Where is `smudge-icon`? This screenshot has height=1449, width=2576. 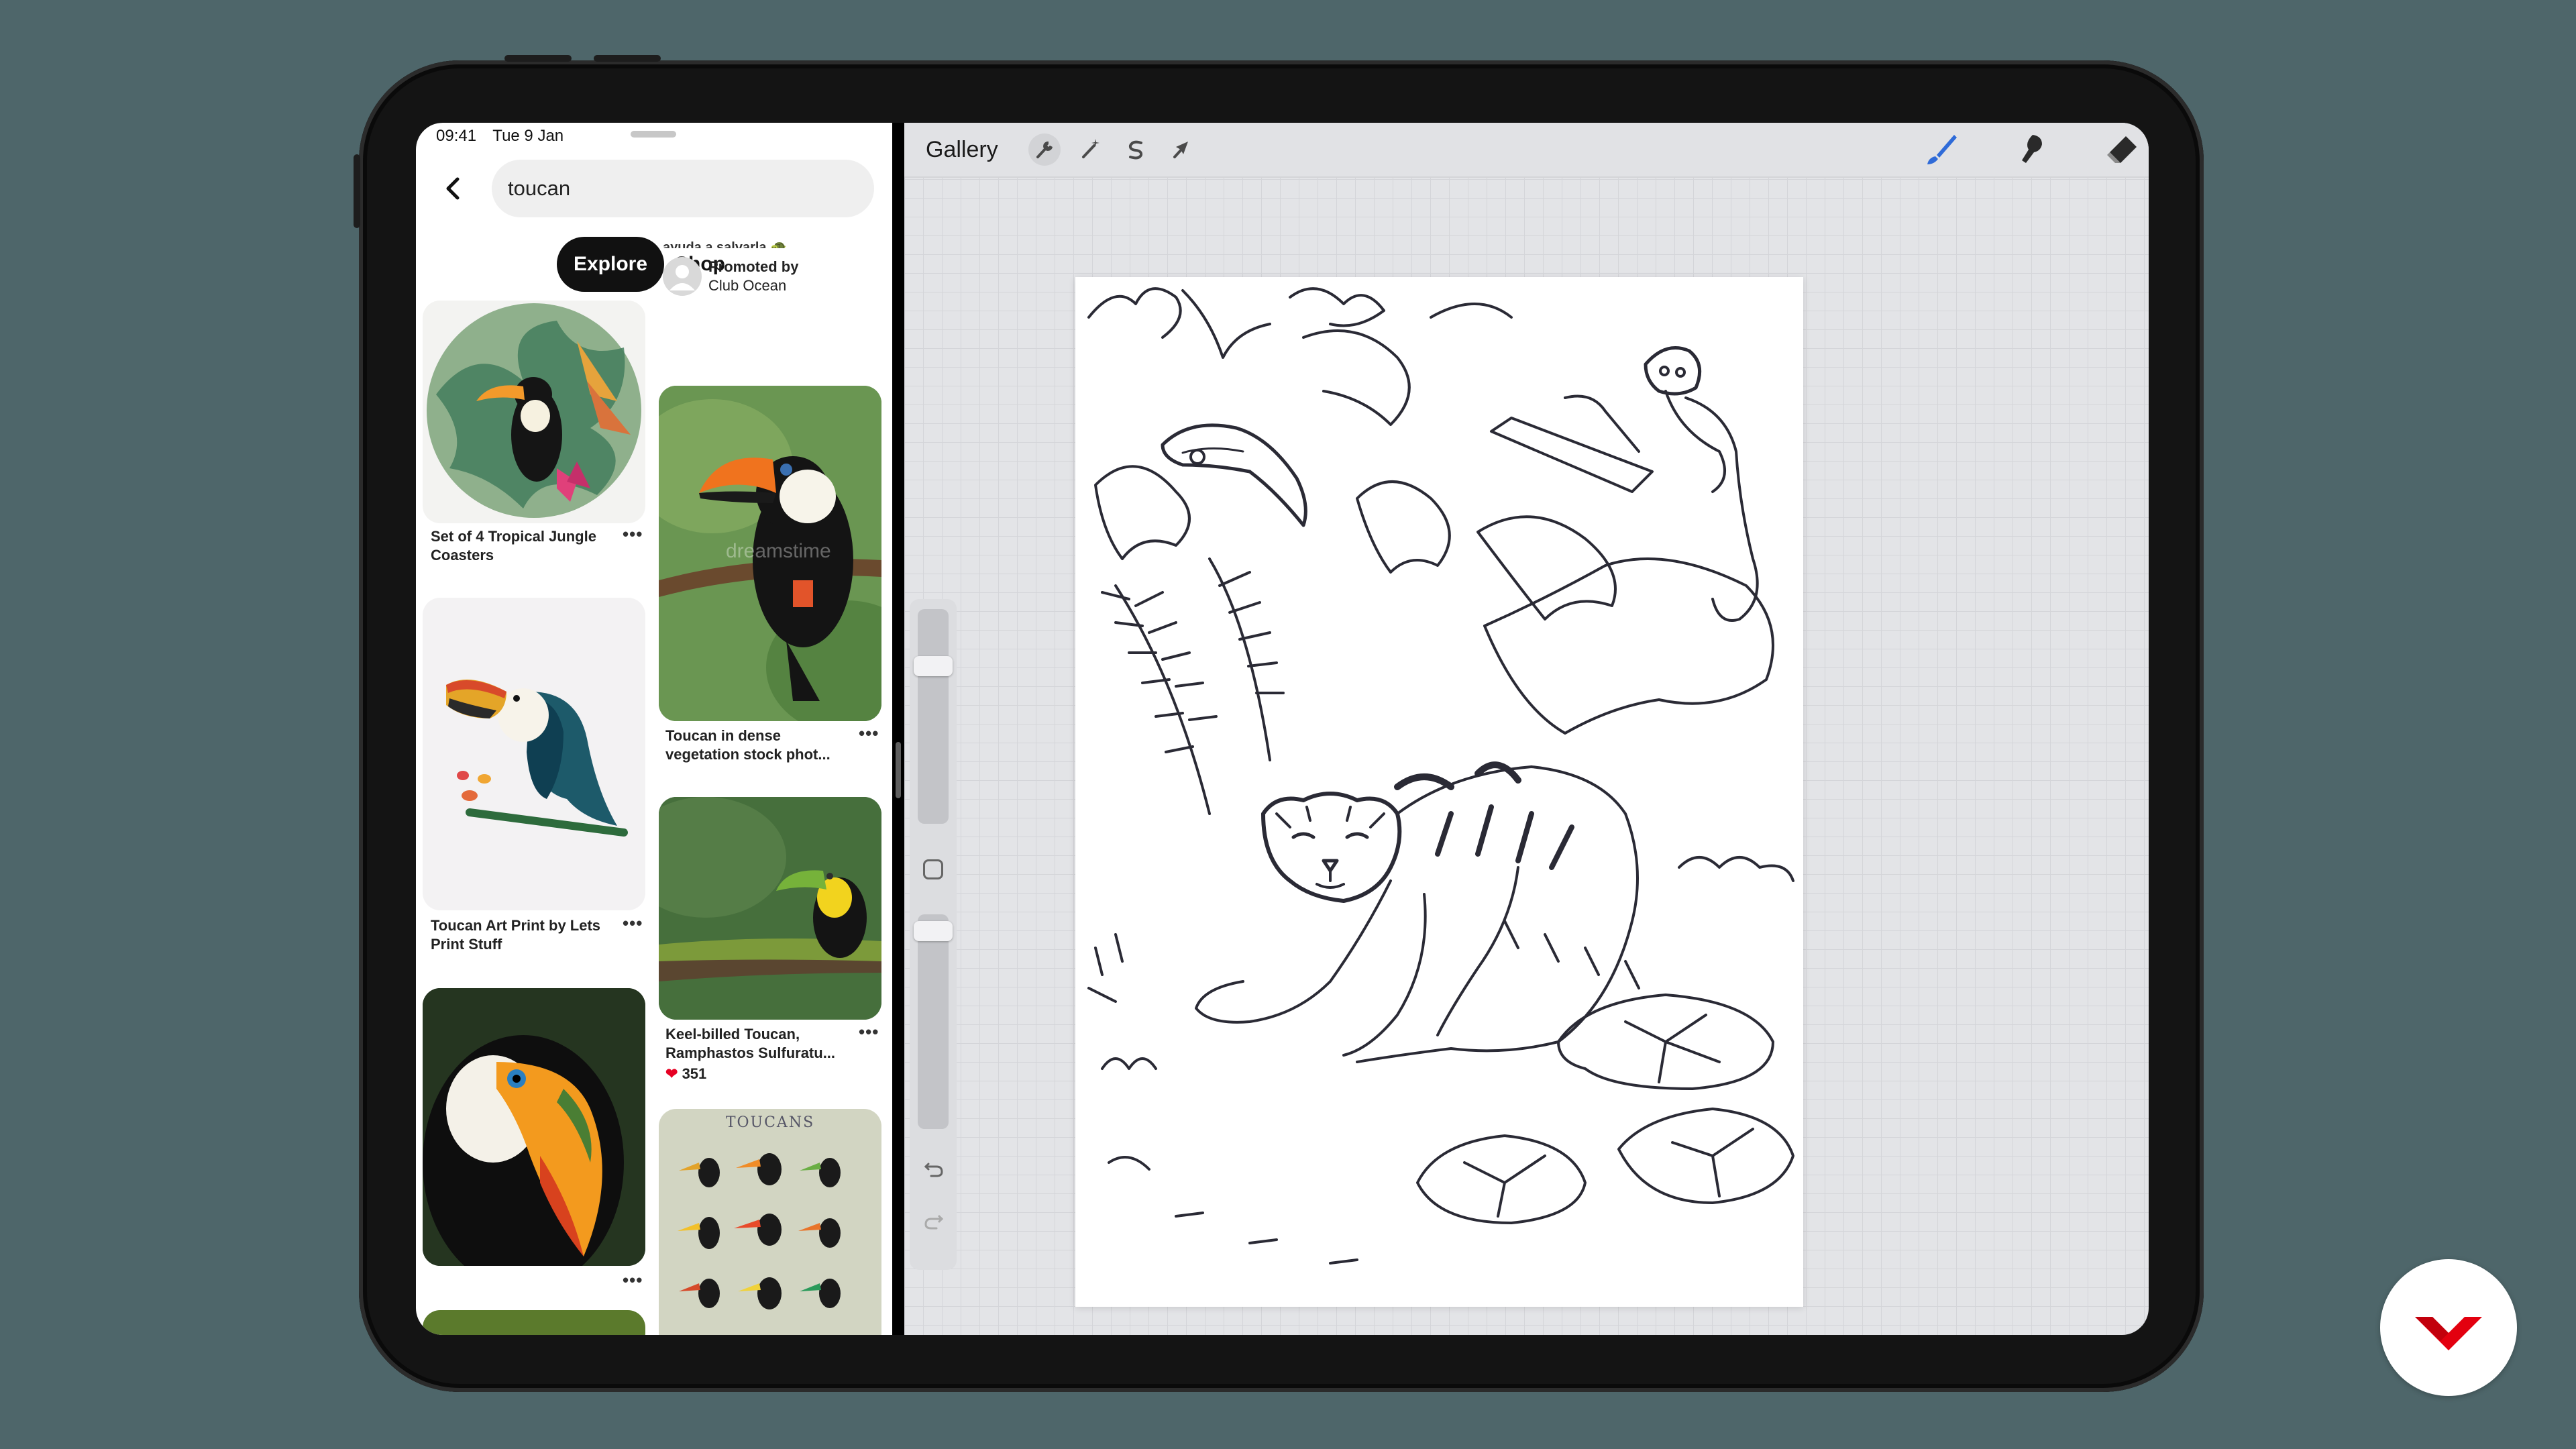 smudge-icon is located at coordinates (2031, 149).